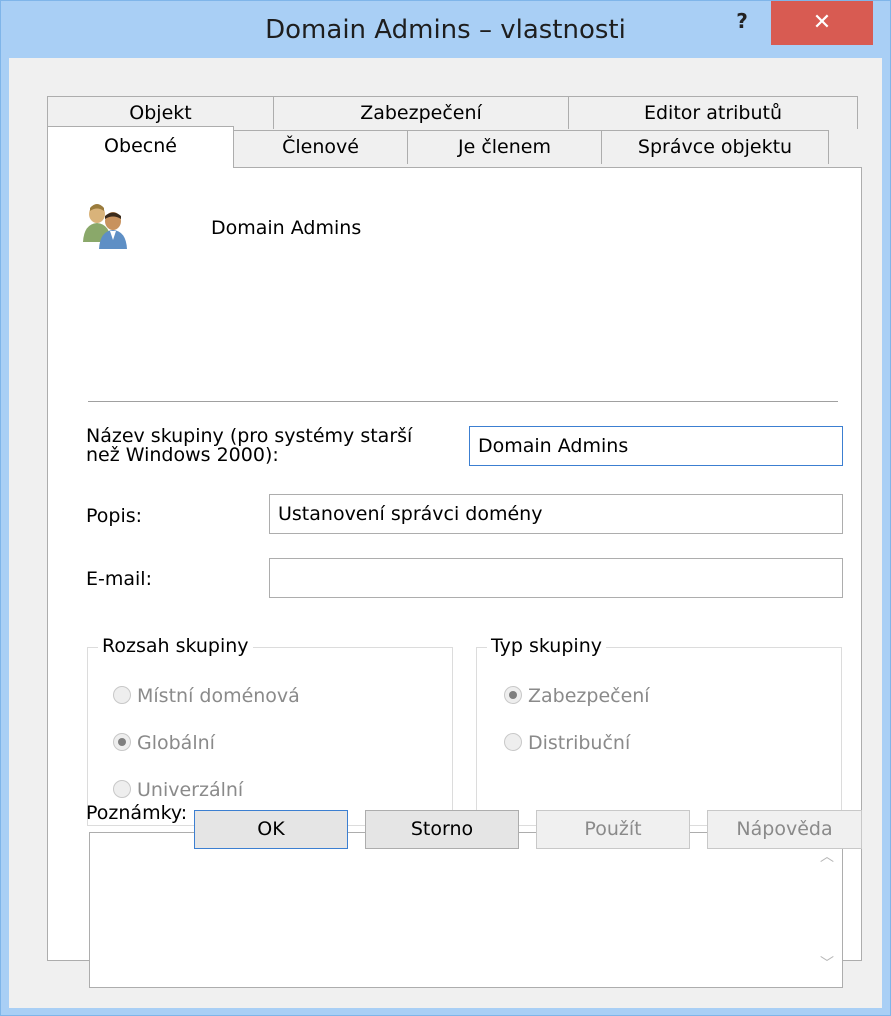  Describe the element at coordinates (160, 112) in the screenshot. I see `tab-objekt: Objekt` at that location.